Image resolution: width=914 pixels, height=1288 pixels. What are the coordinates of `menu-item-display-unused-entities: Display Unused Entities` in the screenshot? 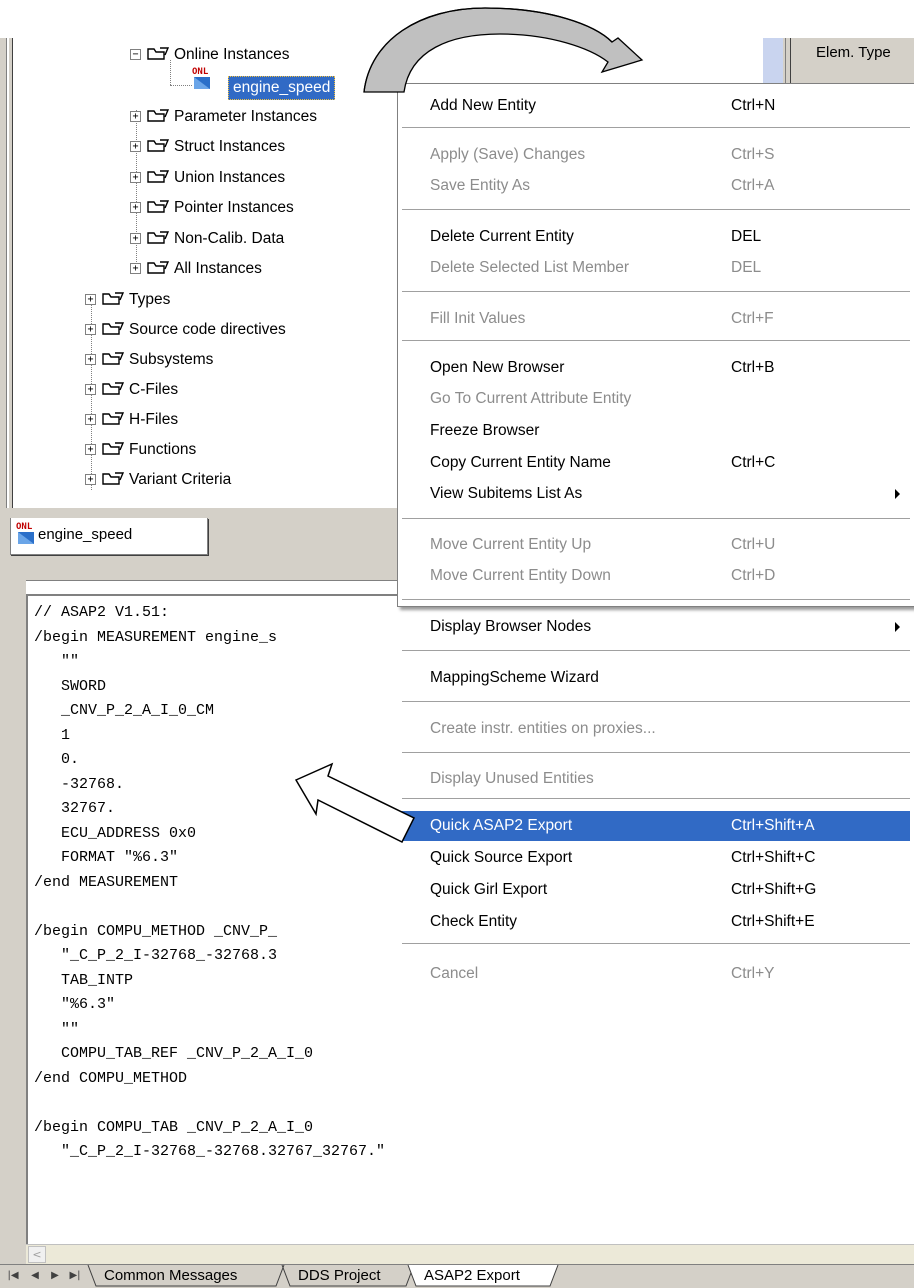 It's located at (655, 779).